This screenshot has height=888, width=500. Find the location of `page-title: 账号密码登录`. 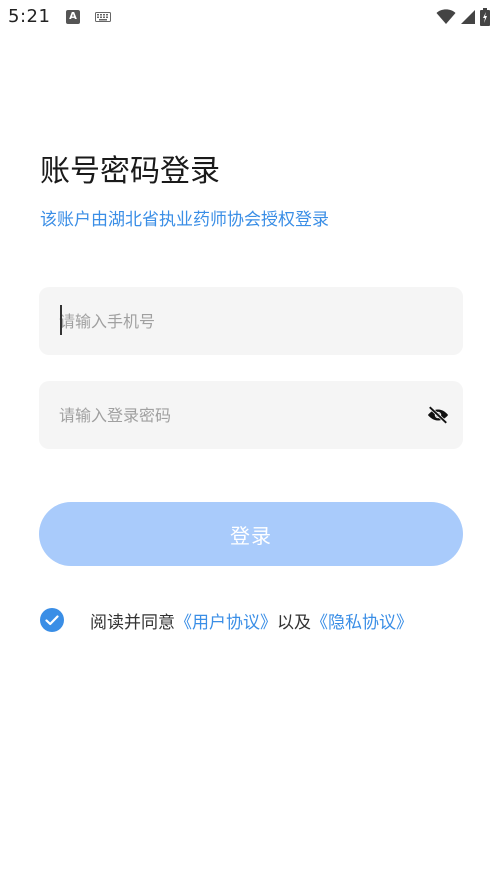

page-title: 账号密码登录 is located at coordinates (130, 171).